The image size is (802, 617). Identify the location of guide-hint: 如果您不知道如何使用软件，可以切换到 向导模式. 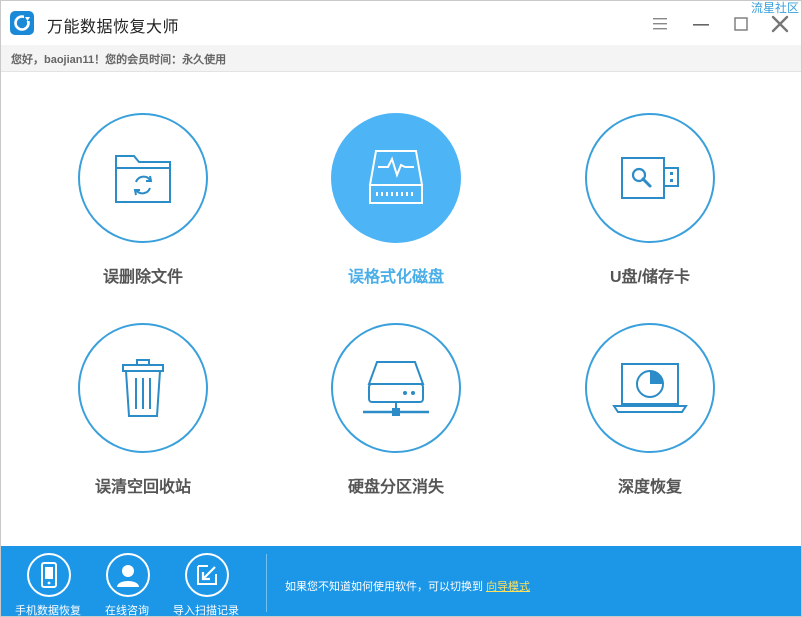
(407, 586).